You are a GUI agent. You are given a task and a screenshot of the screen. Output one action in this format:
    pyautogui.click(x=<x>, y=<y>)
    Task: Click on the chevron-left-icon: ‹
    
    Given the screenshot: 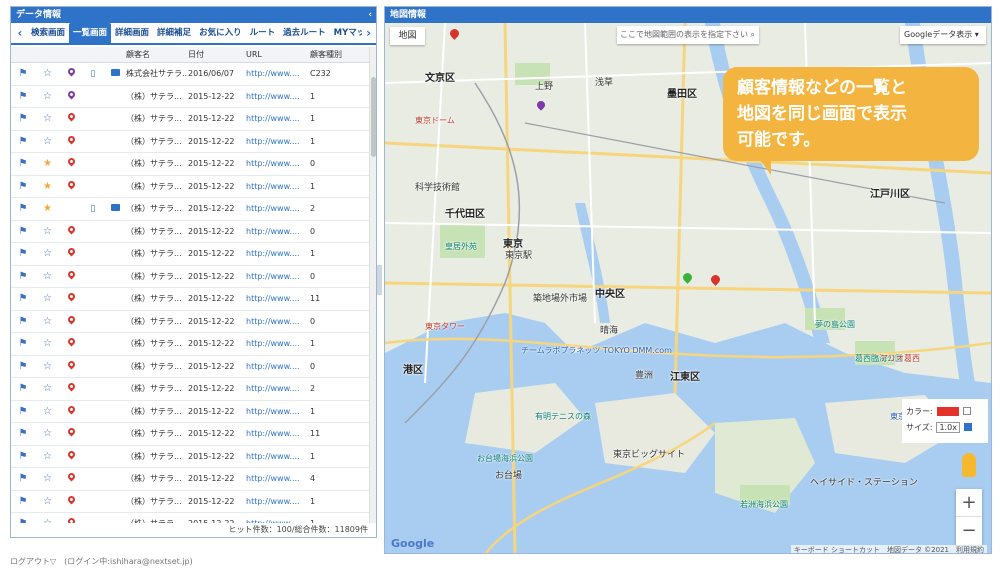 What is the action you would take?
    pyautogui.click(x=20, y=33)
    